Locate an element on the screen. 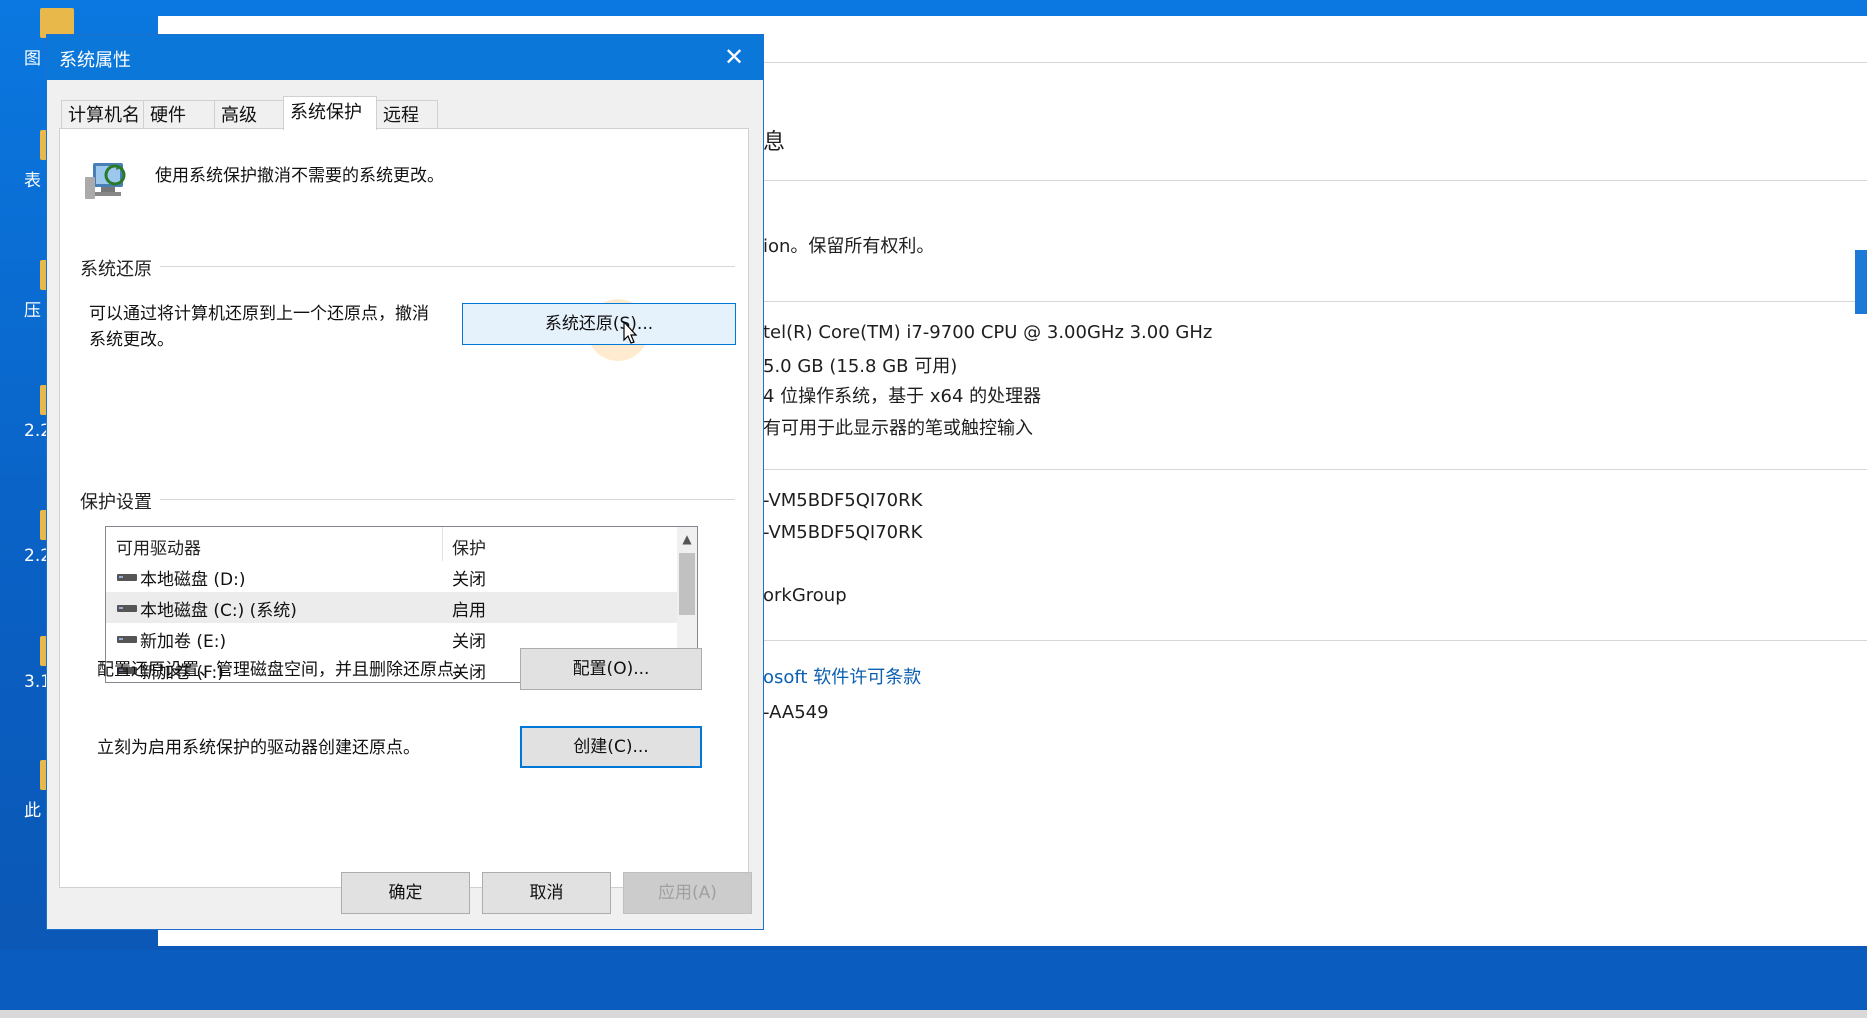 This screenshot has width=1867, height=1018. windows-logo-fragment is located at coordinates (1861, 282).